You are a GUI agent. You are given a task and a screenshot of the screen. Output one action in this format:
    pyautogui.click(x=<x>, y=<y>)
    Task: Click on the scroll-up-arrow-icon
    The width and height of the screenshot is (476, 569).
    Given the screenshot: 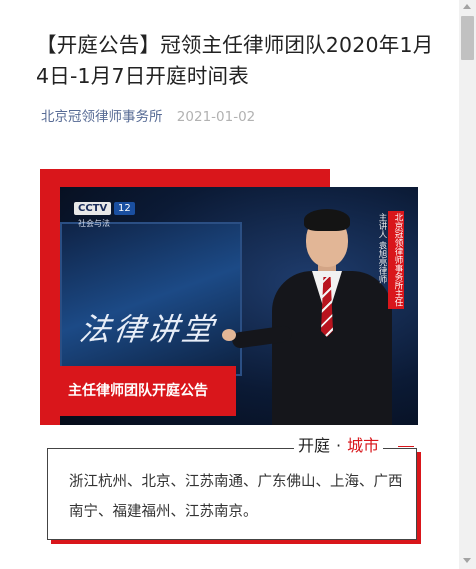 What is the action you would take?
    pyautogui.click(x=467, y=6)
    